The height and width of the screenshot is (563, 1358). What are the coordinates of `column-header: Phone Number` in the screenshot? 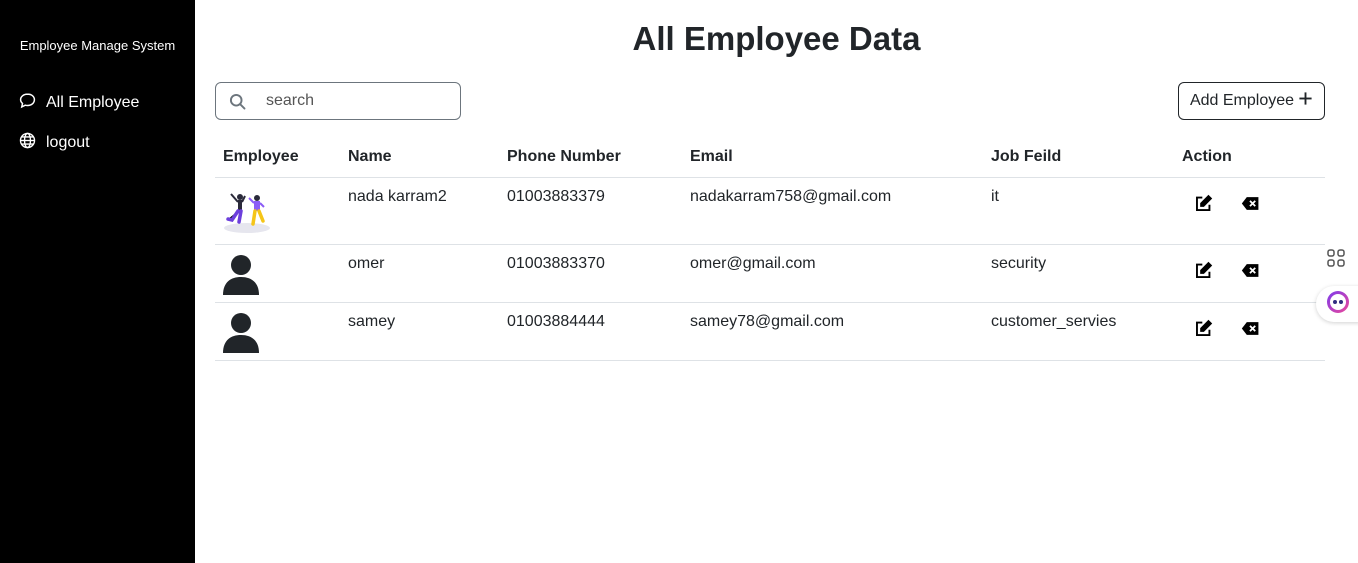 It's located at (590, 158).